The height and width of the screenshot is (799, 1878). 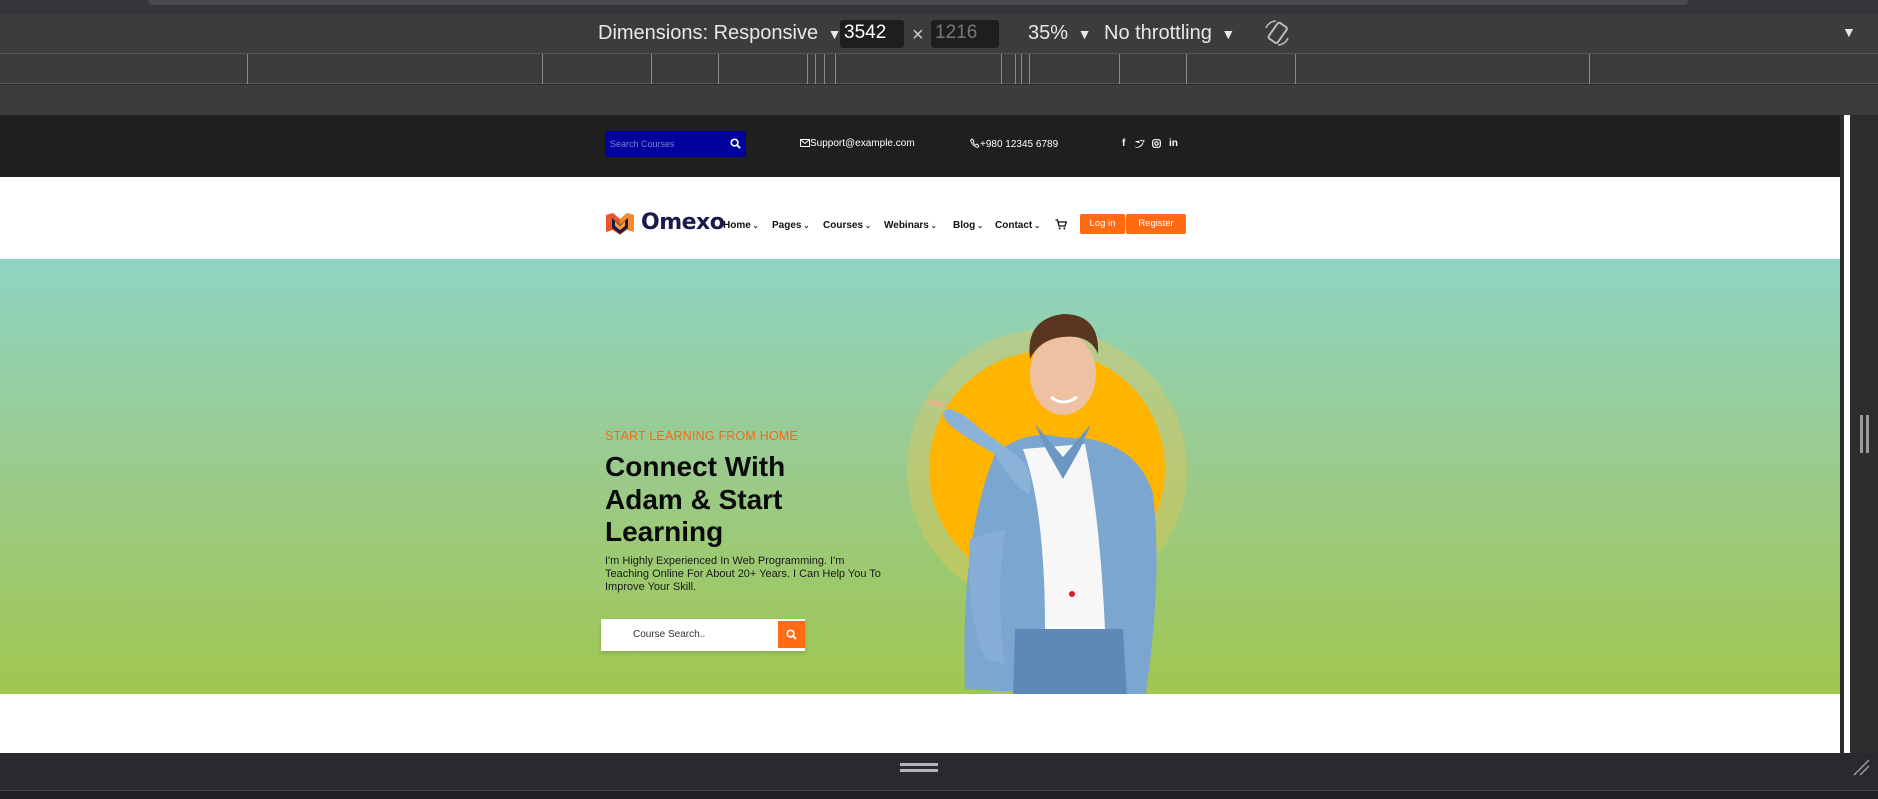 What do you see at coordinates (1048, 33) in the screenshot?
I see `zoom-label: 35%` at bounding box center [1048, 33].